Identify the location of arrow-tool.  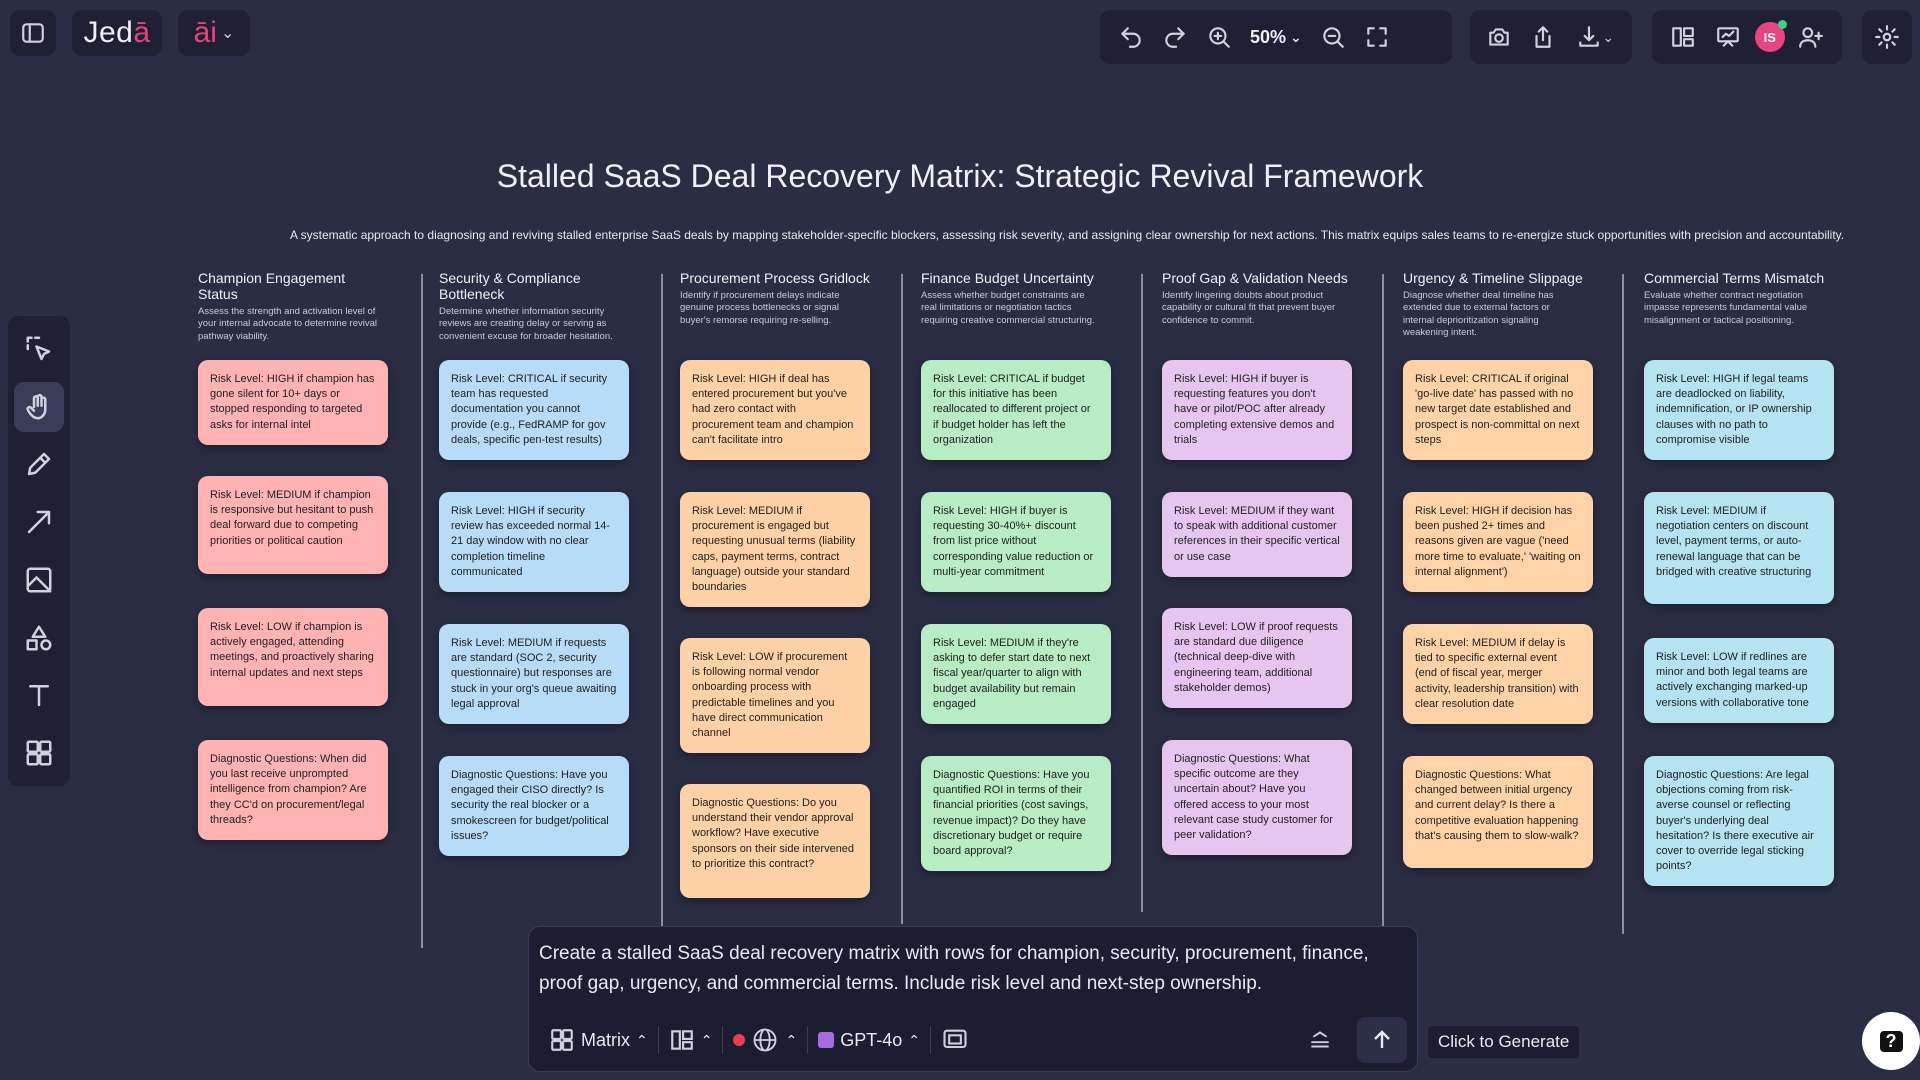
(39, 522).